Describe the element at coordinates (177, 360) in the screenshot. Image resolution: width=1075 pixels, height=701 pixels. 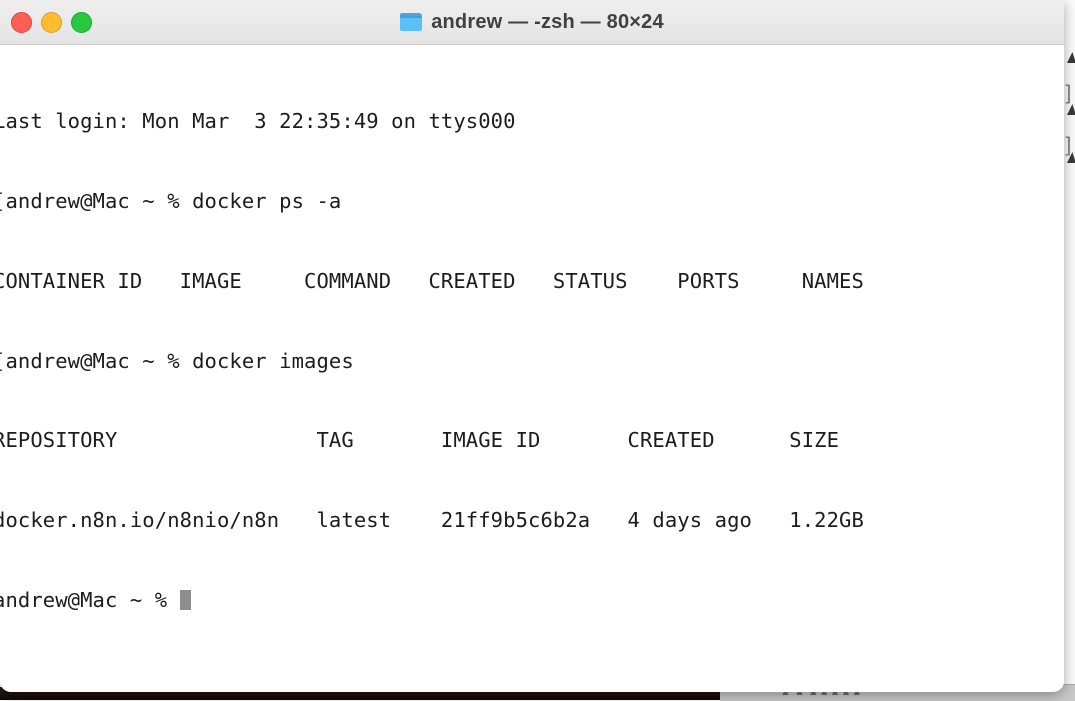
I see `terminal-line-prompt-docker-images: [andrew@Mac ~ % docker images` at that location.